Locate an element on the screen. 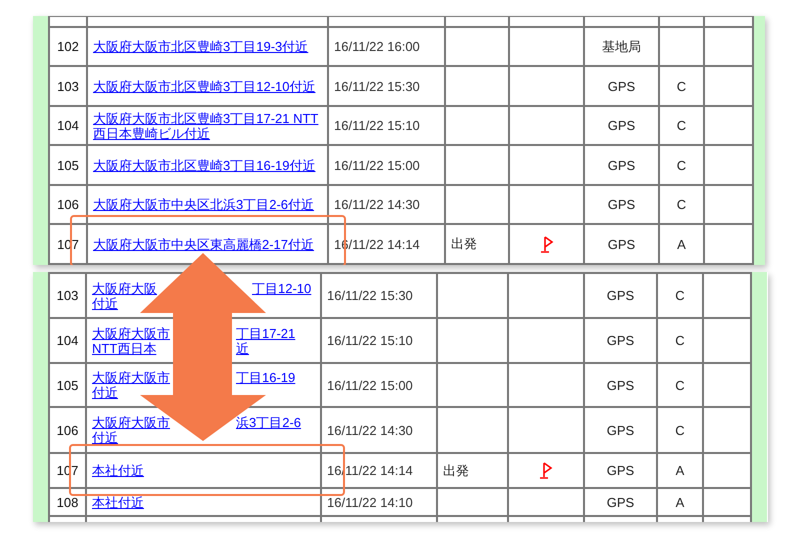 The height and width of the screenshot is (538, 800). address-link: 近 is located at coordinates (242, 348).